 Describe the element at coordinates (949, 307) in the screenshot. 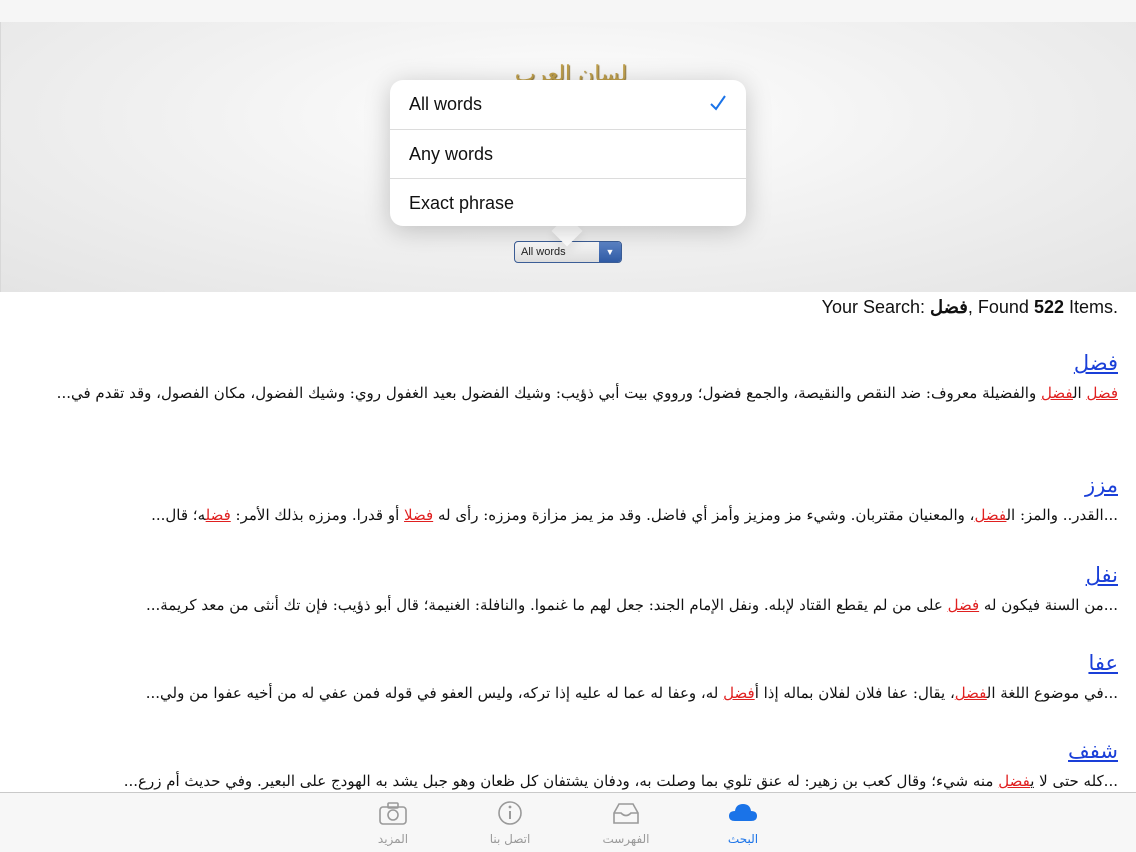

I see `summary-term: فضل` at that location.